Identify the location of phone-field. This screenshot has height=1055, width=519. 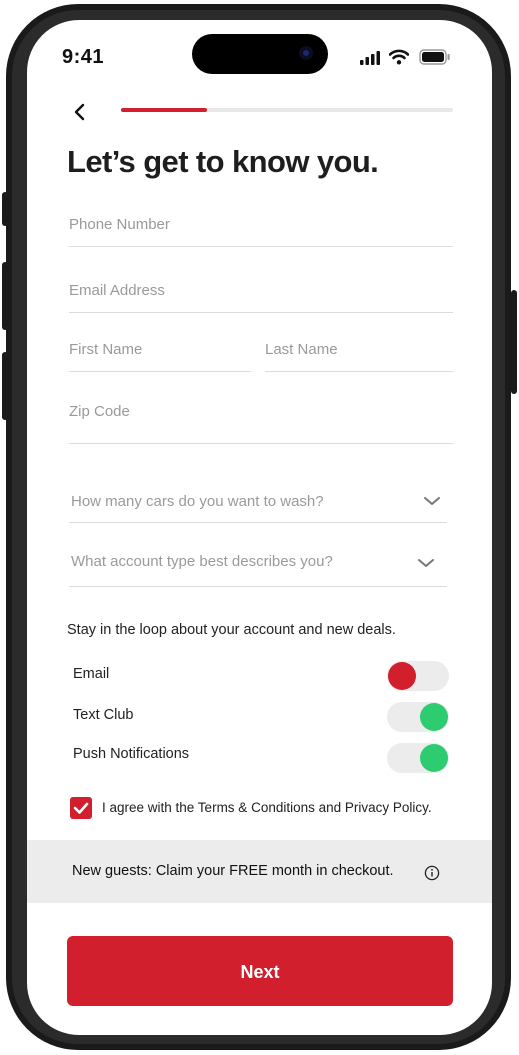
(261, 231).